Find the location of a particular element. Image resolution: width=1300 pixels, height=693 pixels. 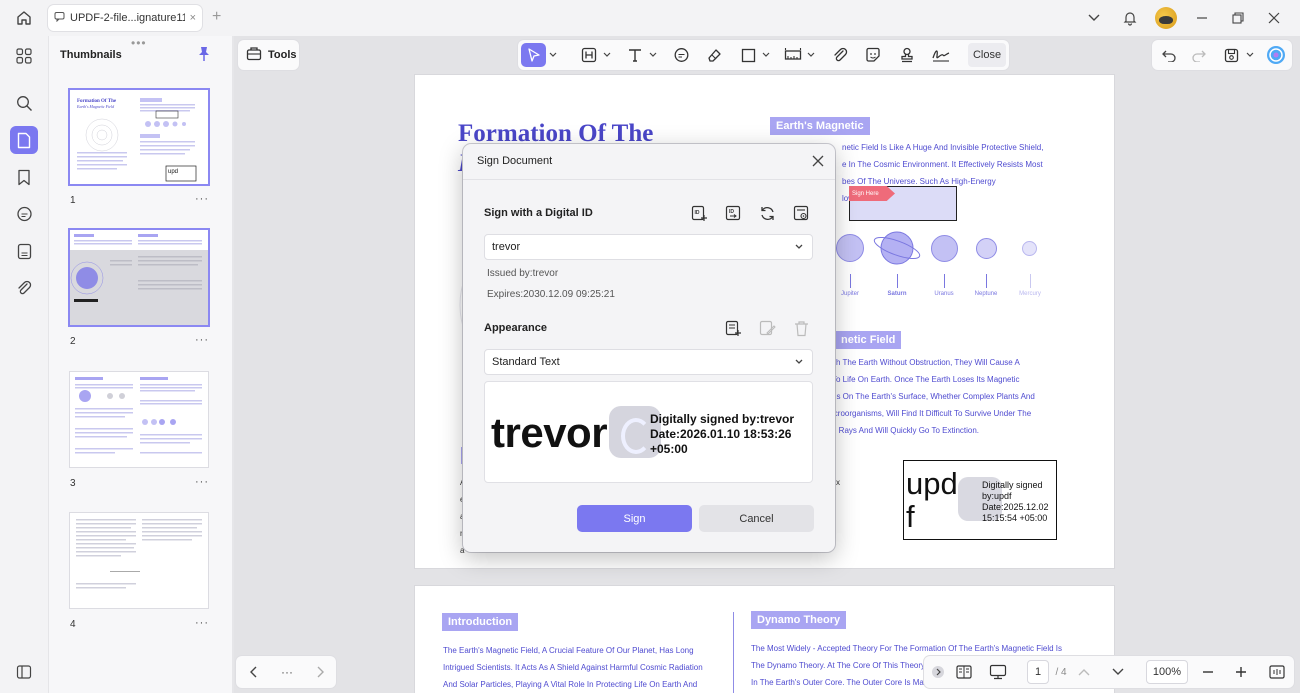

select-dropdown-icon is located at coordinates (553, 55).